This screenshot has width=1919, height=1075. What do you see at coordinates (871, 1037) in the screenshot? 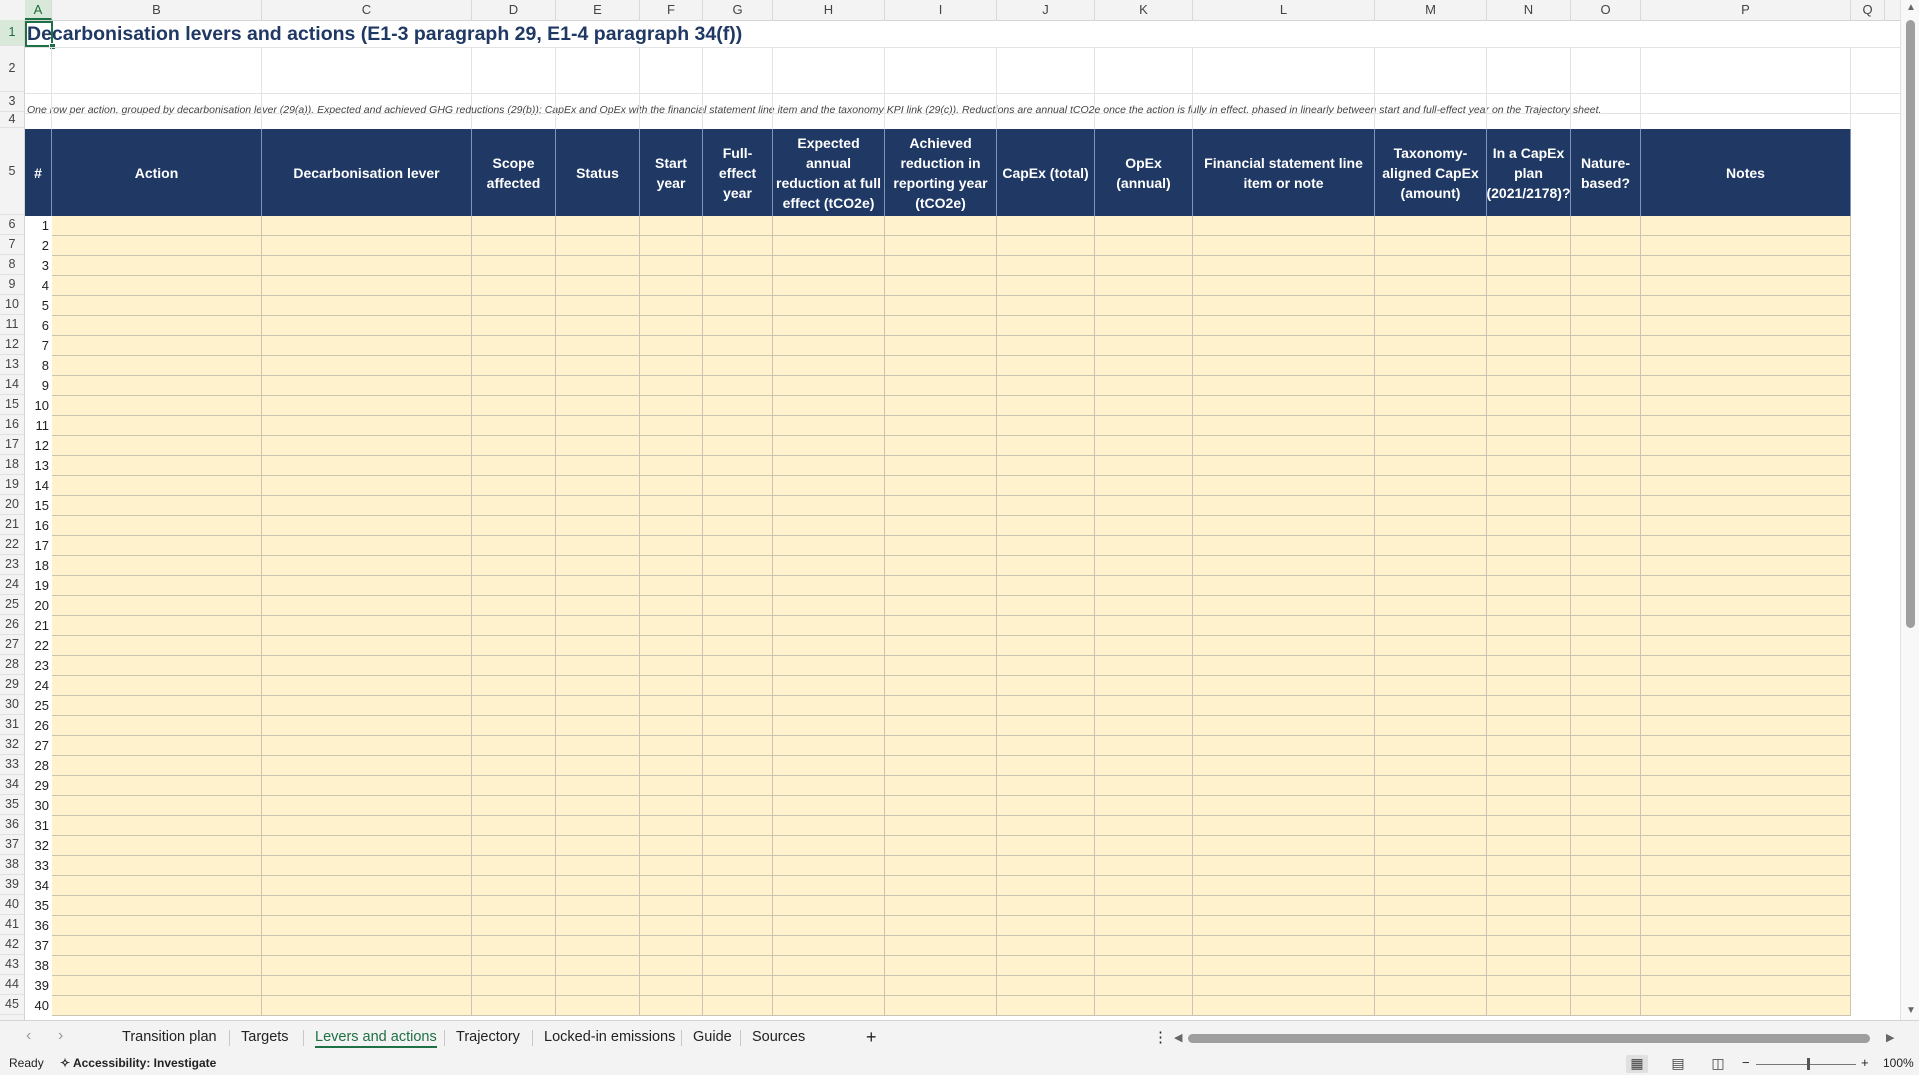
I see `add-sheet-icon: +` at bounding box center [871, 1037].